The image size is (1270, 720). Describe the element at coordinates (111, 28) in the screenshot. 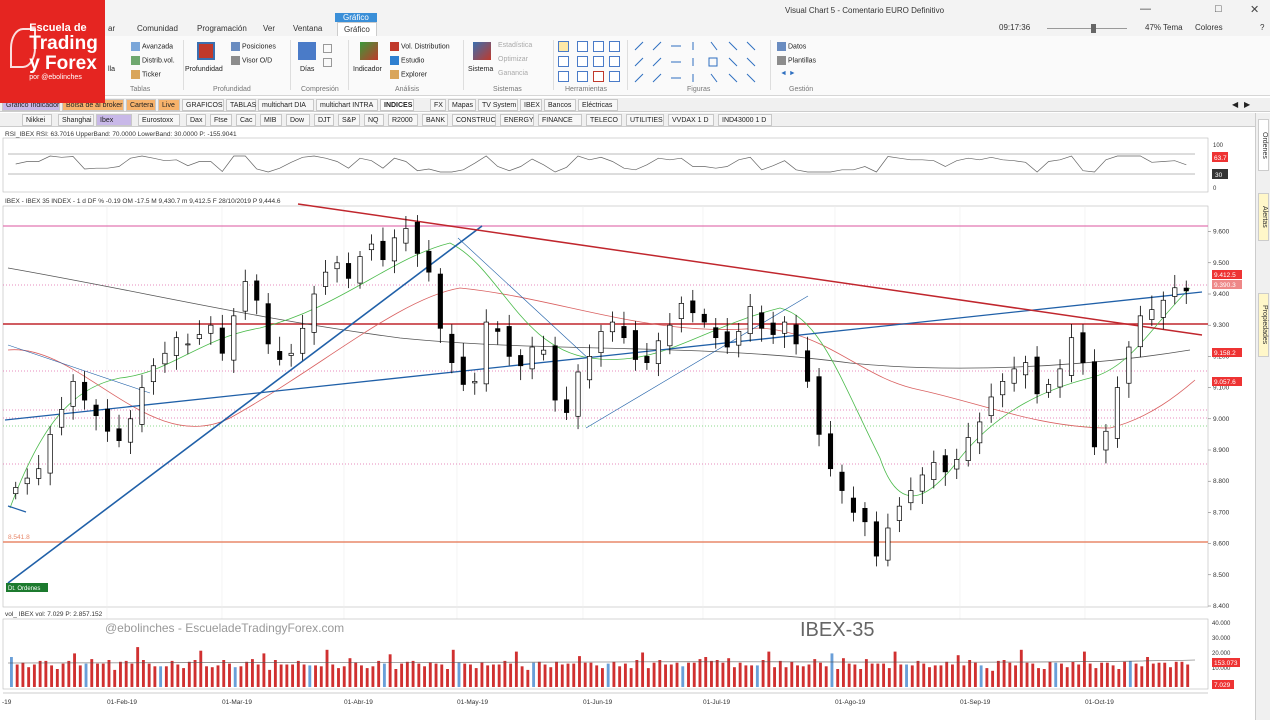

I see `menu-item-ar: ar` at that location.